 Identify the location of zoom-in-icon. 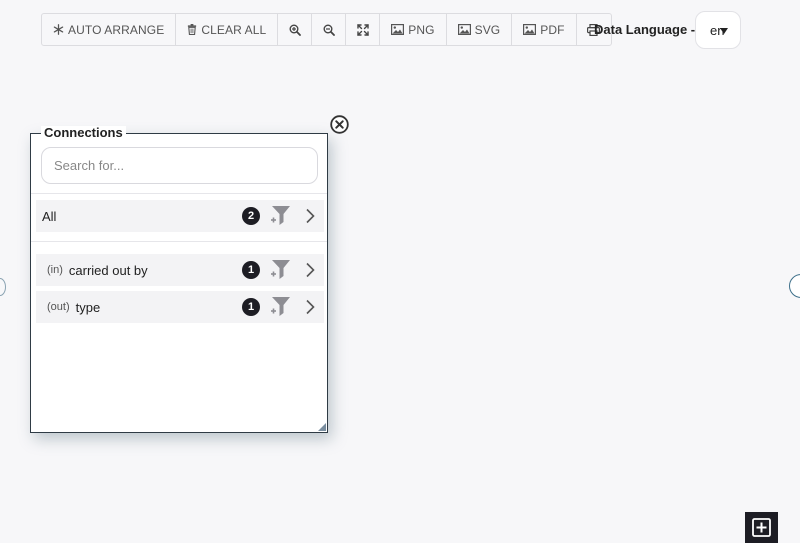
(295, 30).